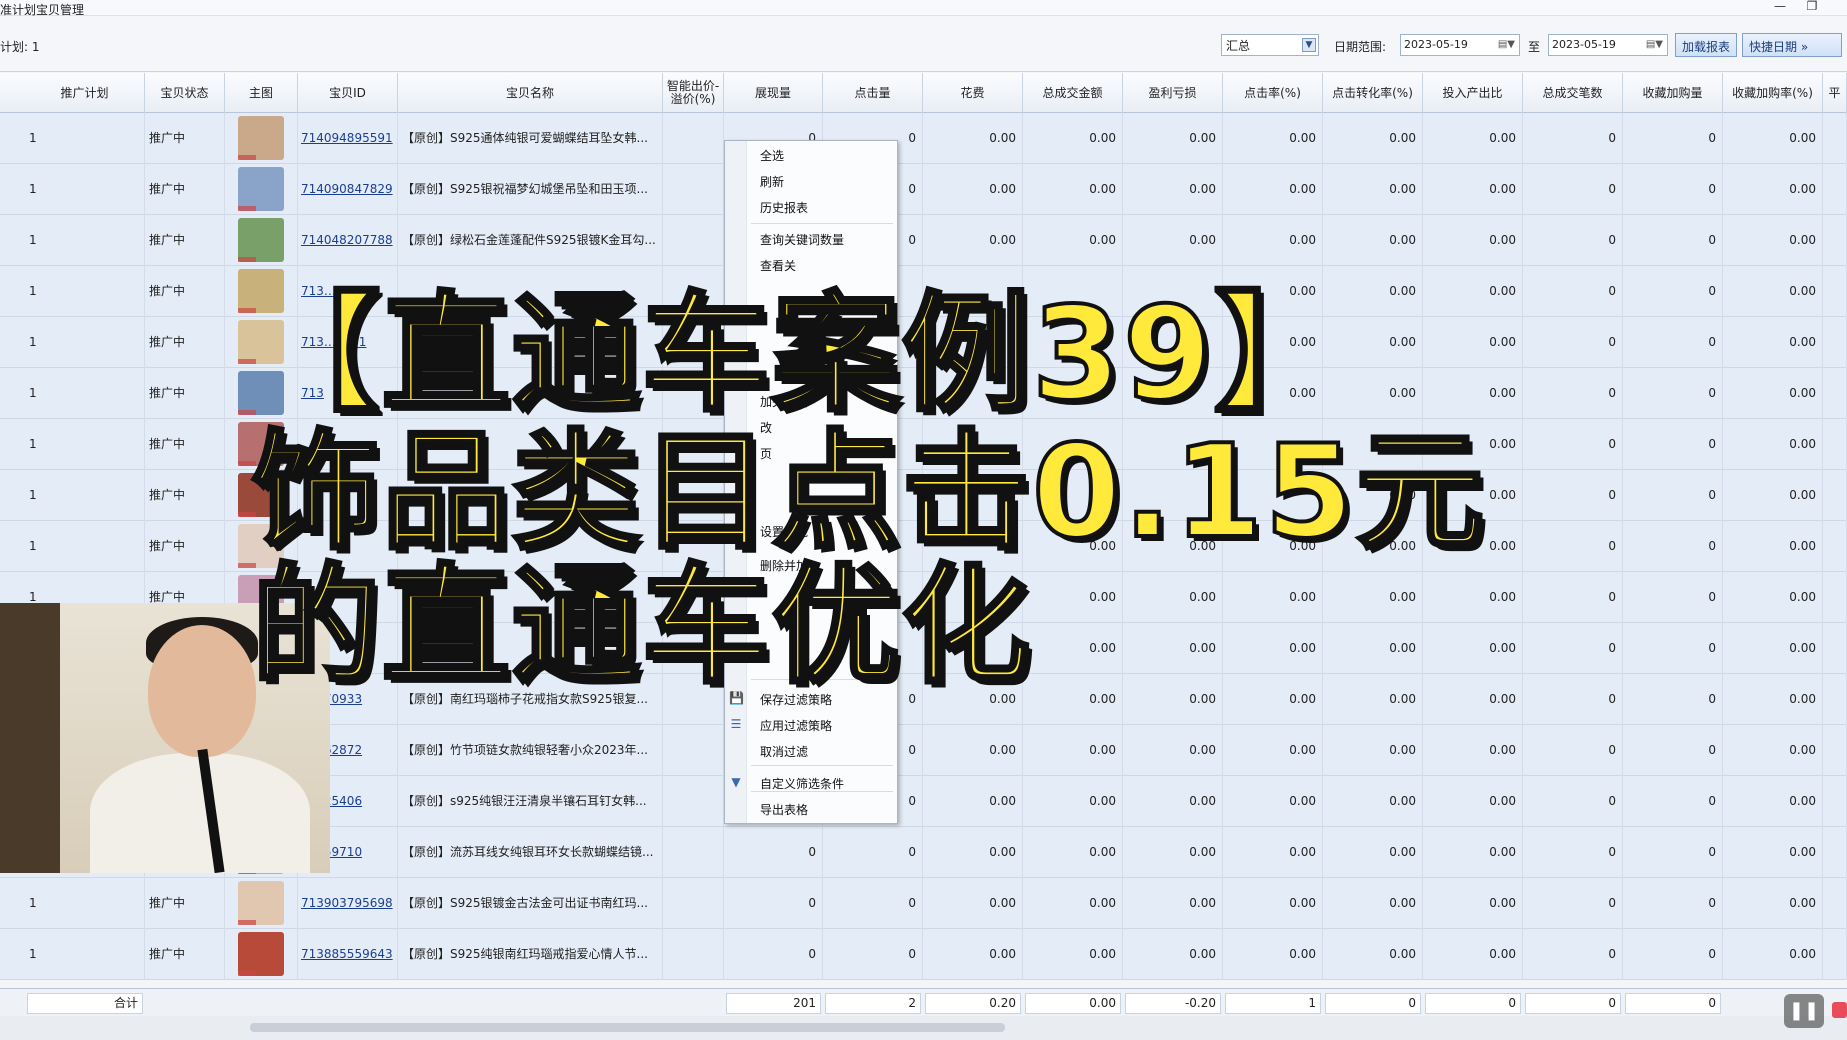 This screenshot has height=1040, width=1847. Describe the element at coordinates (1273, 93) in the screenshot. I see `column-header: 点击率(%)` at that location.